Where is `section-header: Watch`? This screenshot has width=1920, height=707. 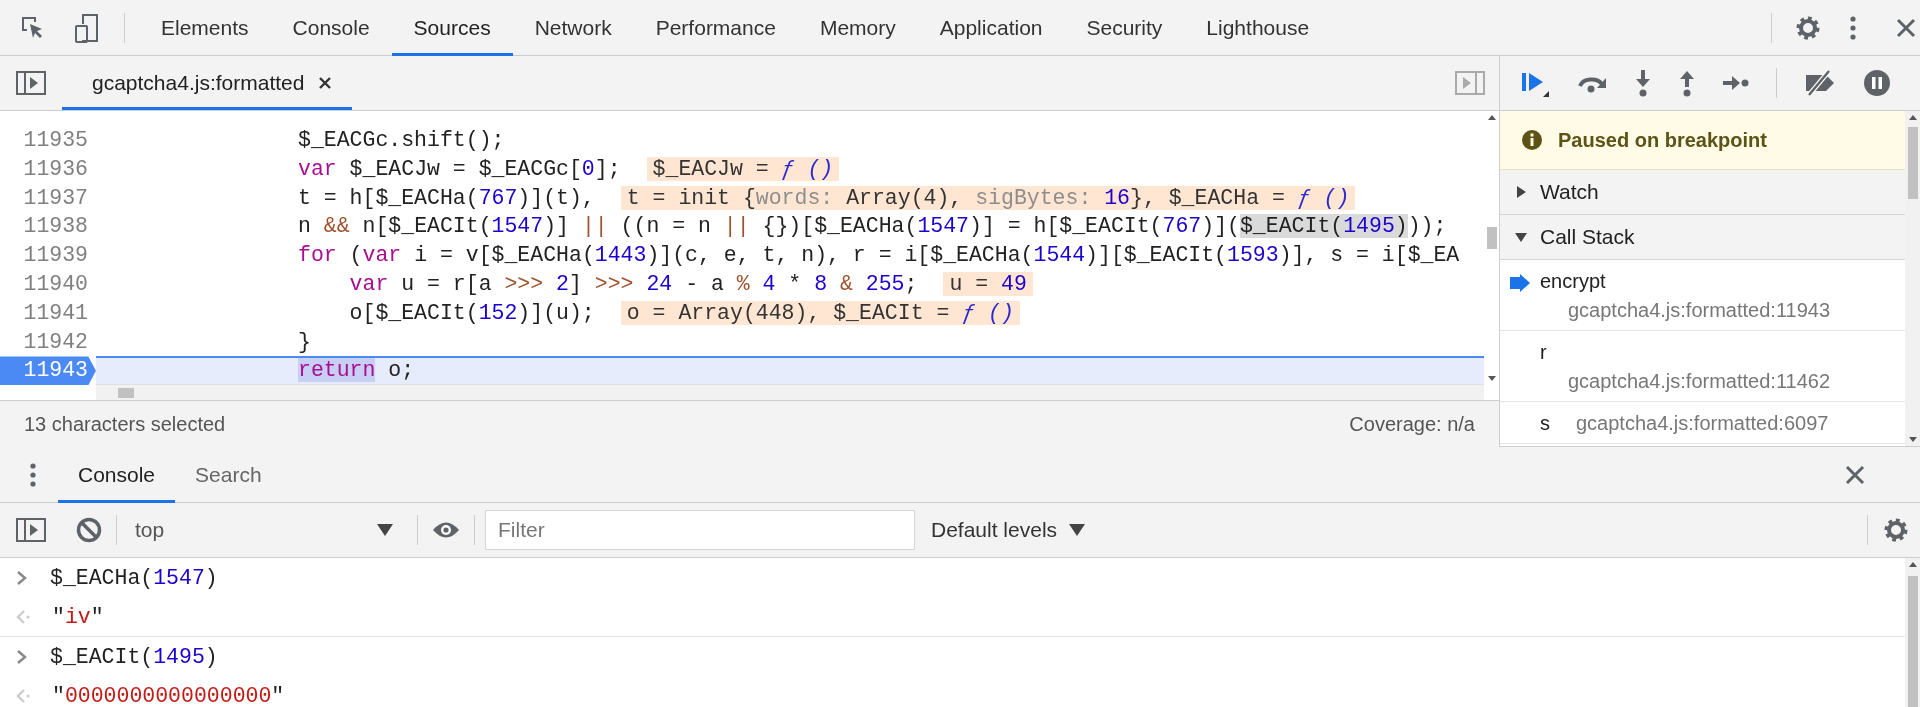 section-header: Watch is located at coordinates (1702, 192).